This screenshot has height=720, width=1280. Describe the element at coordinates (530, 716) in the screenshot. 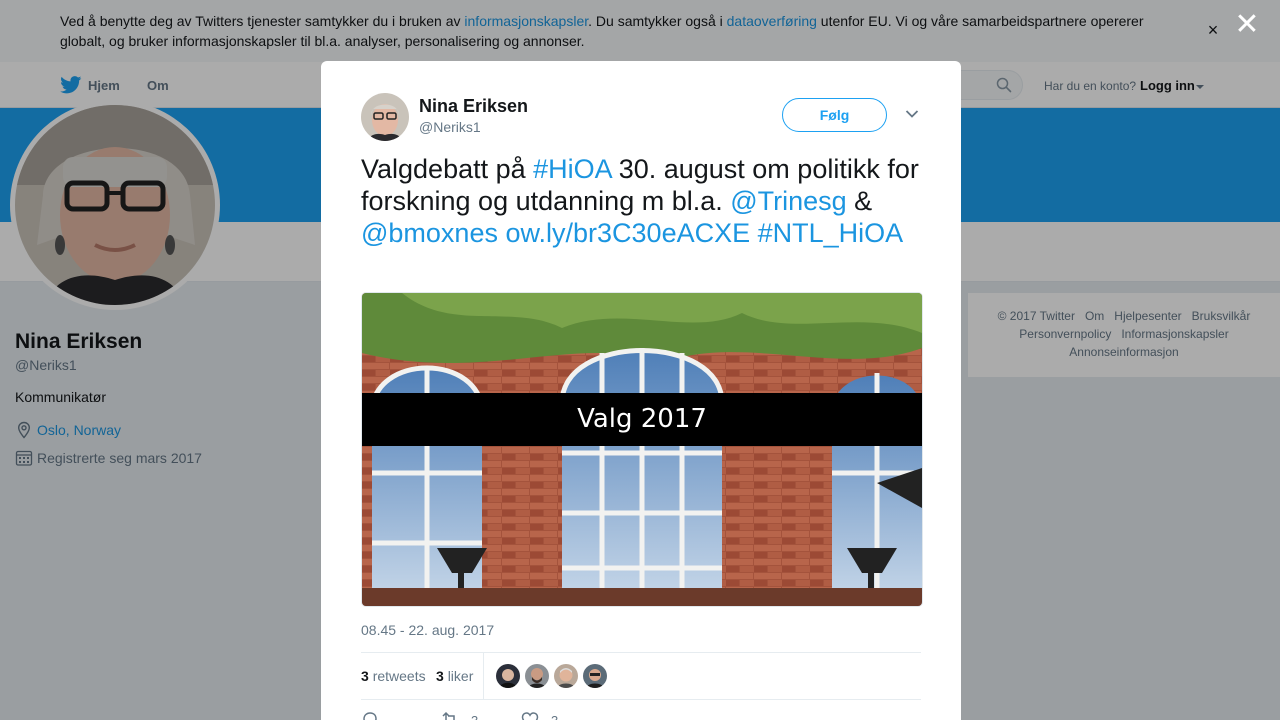

I see `heart-icon` at that location.